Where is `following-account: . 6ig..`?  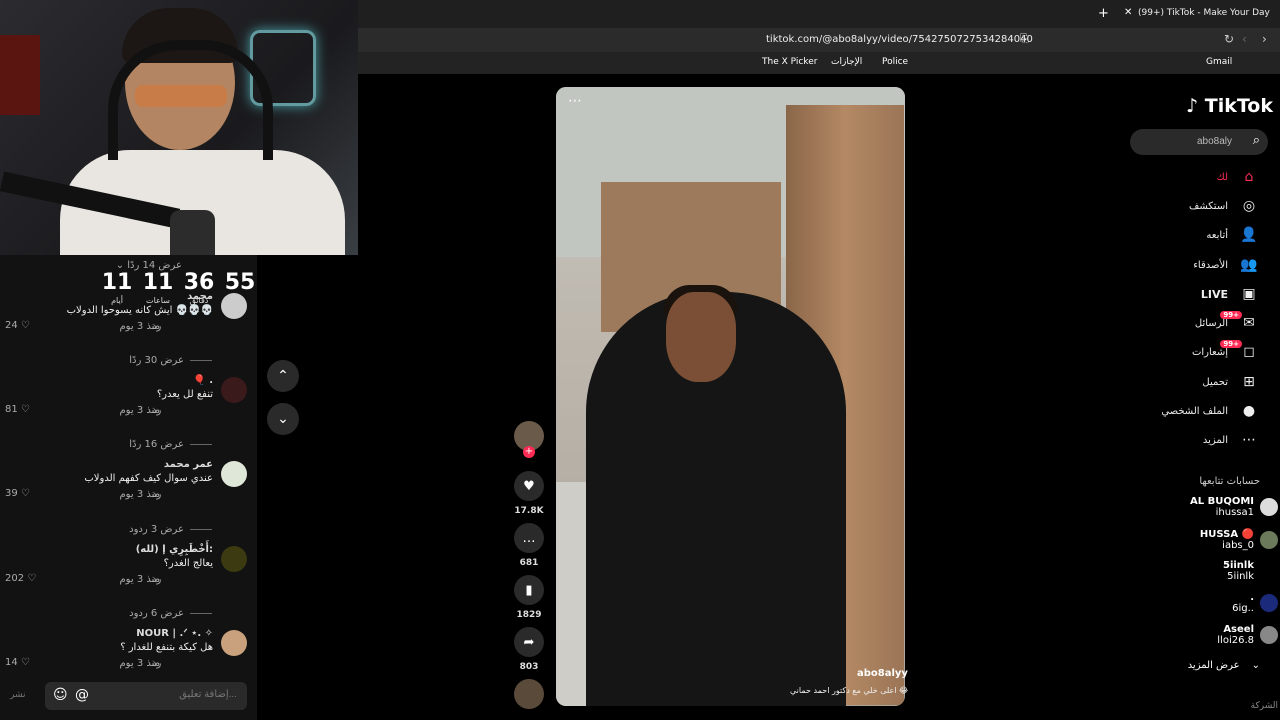 following-account: . 6ig.. is located at coordinates (1255, 603).